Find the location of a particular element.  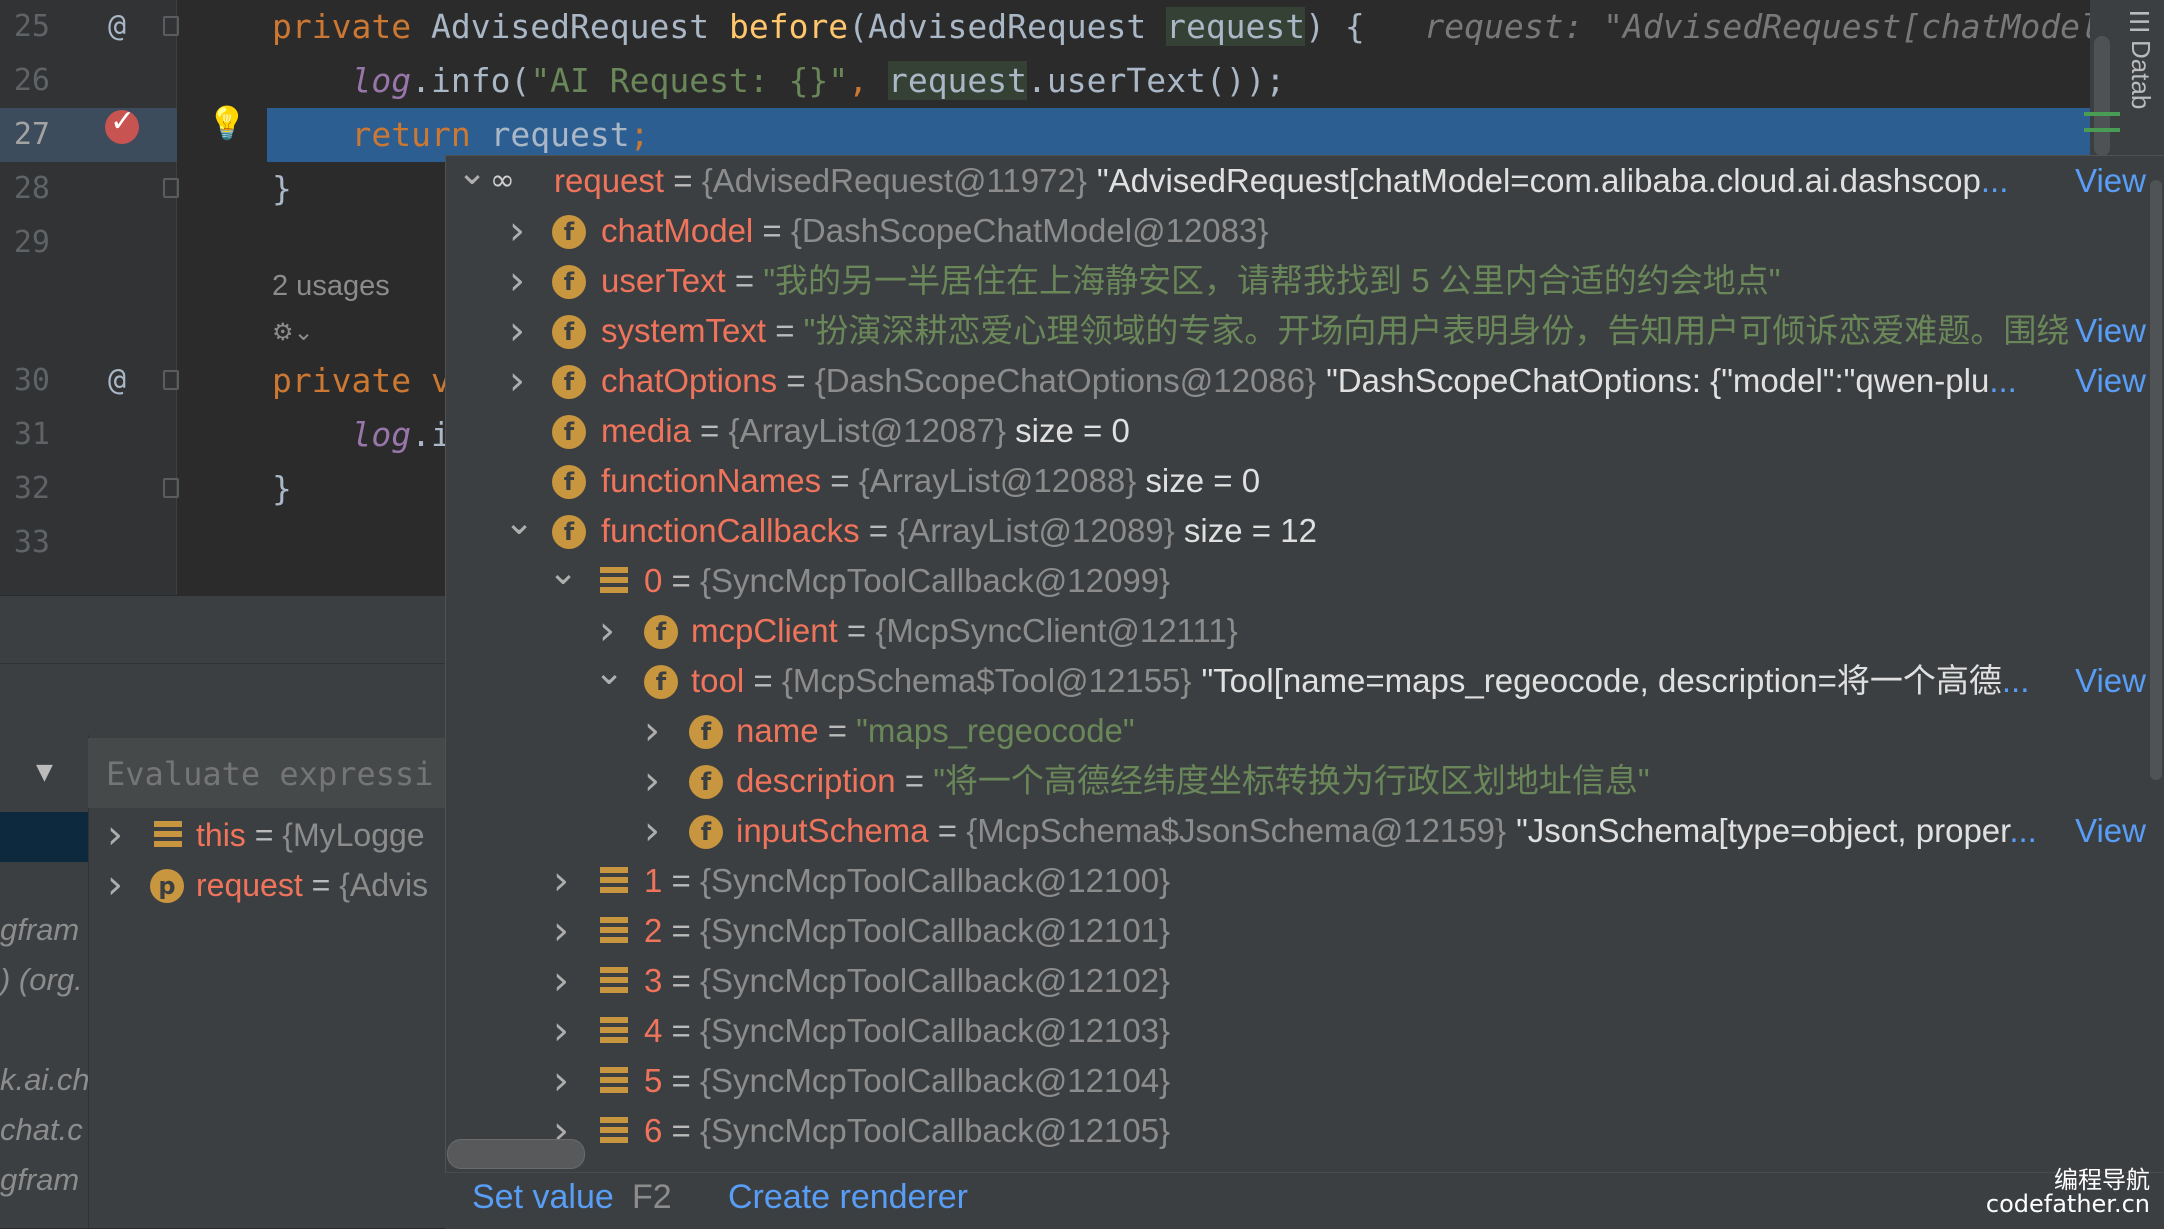

evaluate-expression-input is located at coordinates (283, 774).